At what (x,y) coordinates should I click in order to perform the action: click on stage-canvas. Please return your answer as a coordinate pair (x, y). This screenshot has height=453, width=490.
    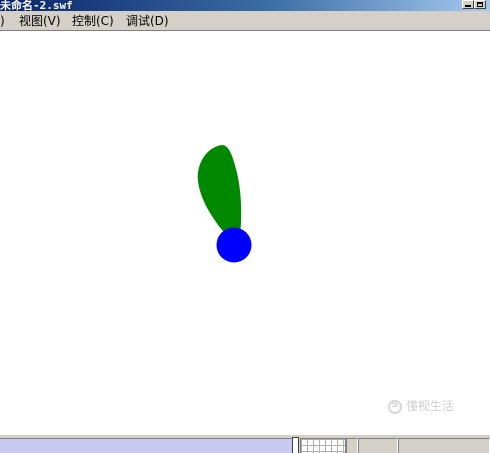
    Looking at the image, I should click on (224, 204).